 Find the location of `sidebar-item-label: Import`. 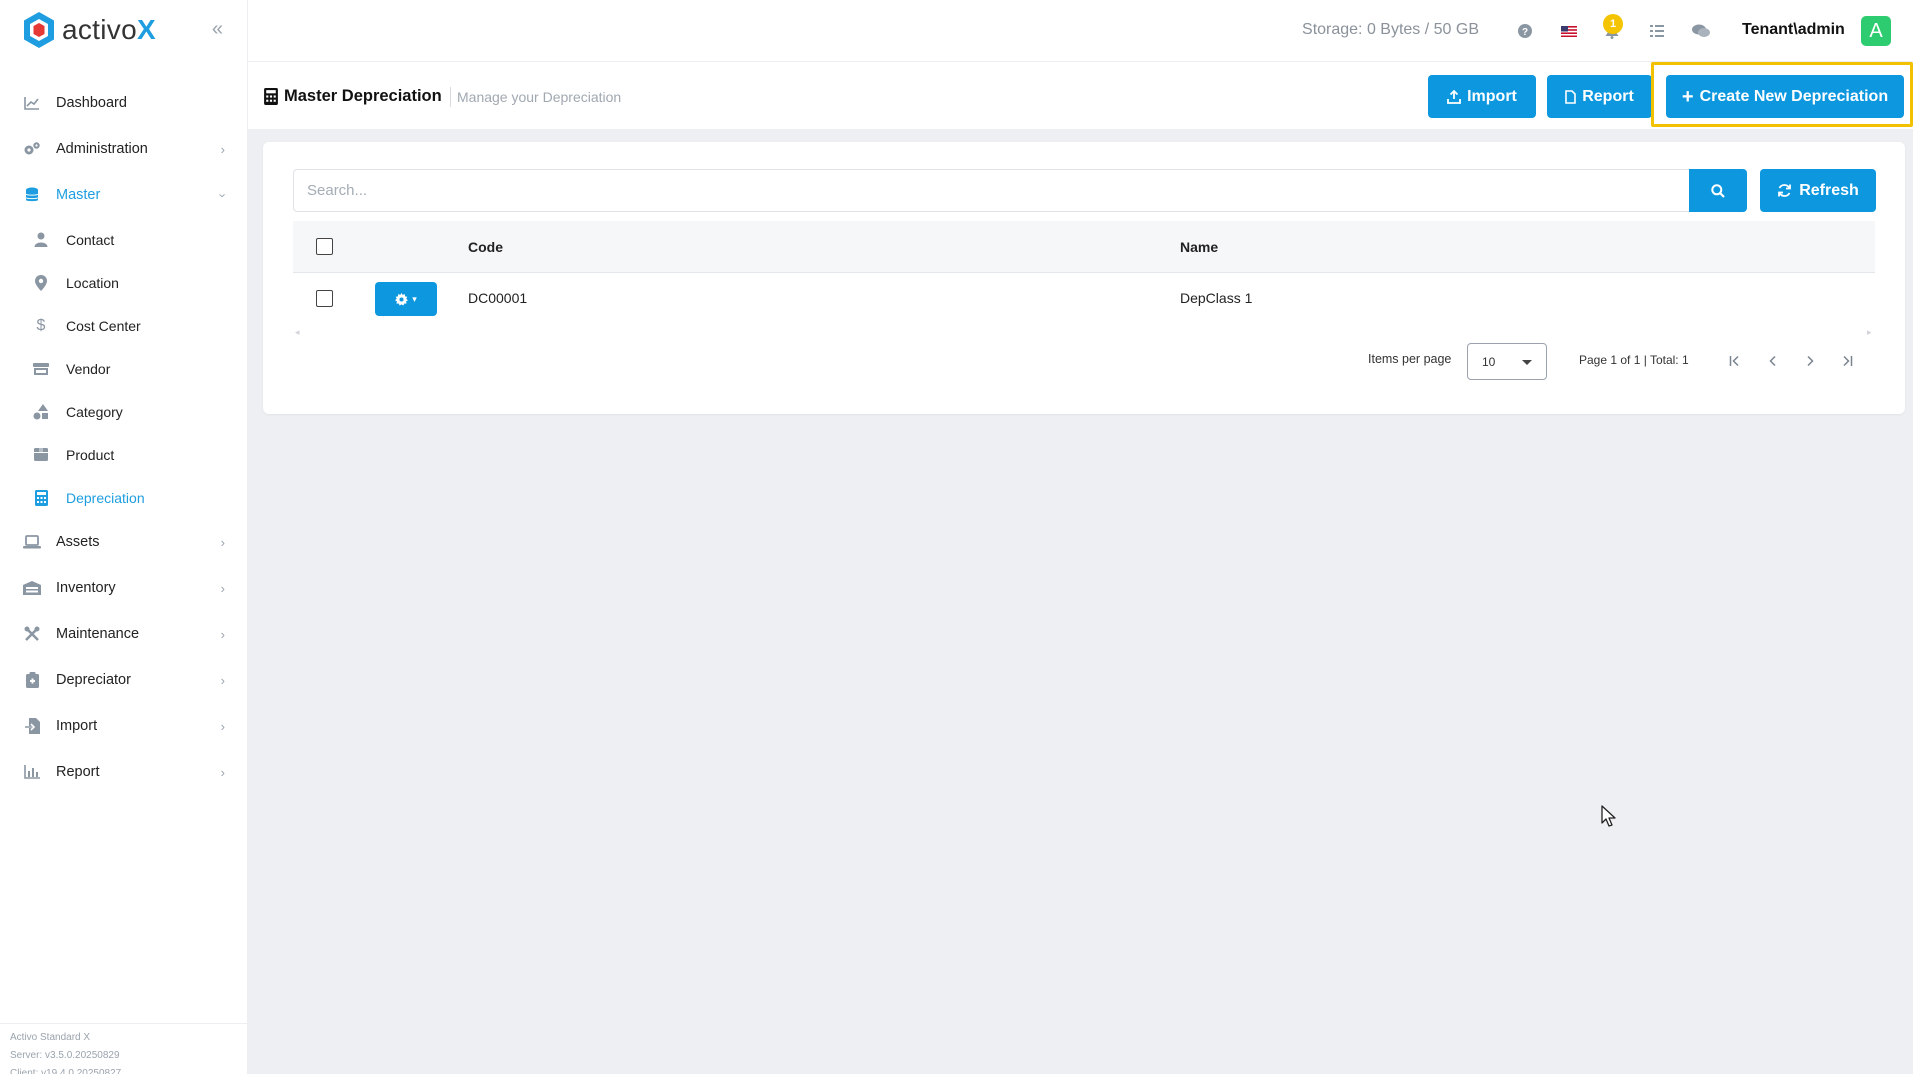

sidebar-item-label: Import is located at coordinates (77, 726).